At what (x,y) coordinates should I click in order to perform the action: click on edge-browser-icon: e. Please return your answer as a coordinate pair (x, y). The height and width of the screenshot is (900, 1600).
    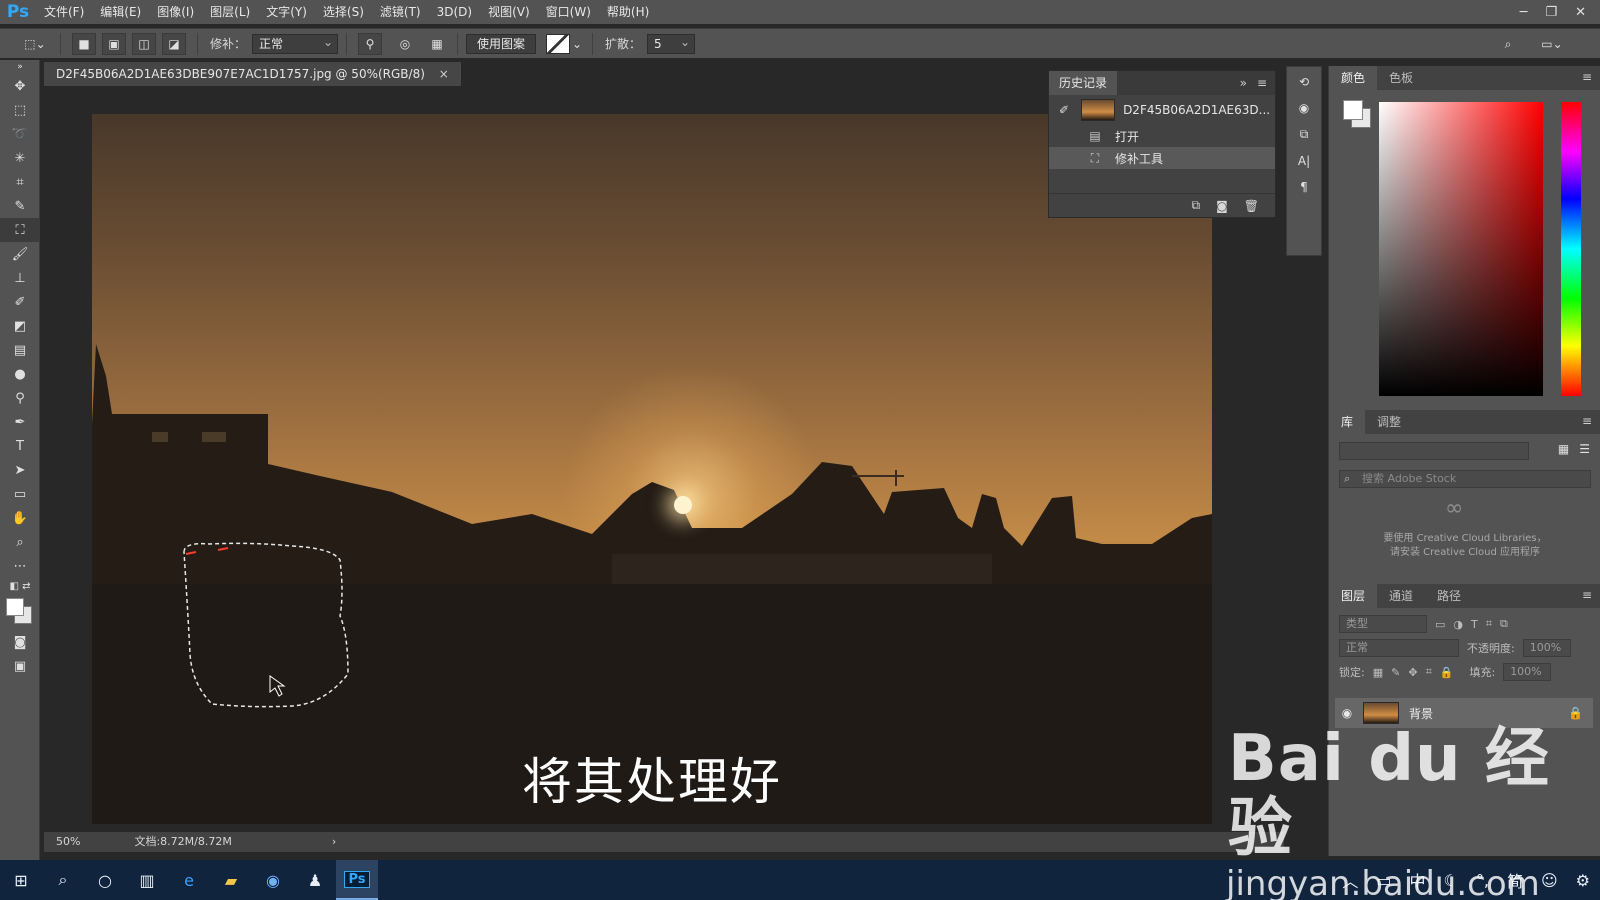
    Looking at the image, I should click on (189, 880).